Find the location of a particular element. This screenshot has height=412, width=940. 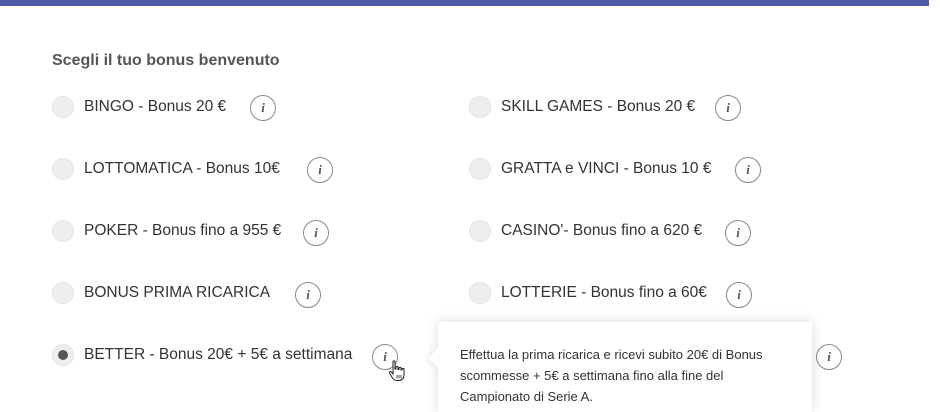

radio-lotterie is located at coordinates (480, 293).